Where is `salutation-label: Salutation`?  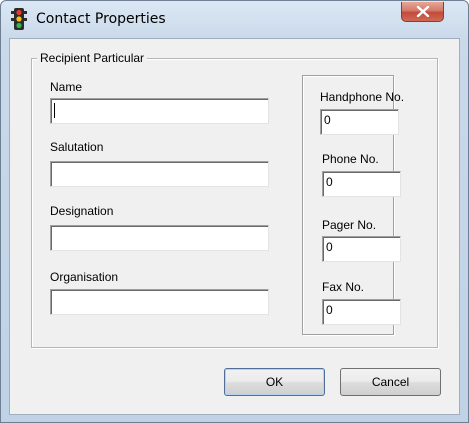 salutation-label: Salutation is located at coordinates (77, 147).